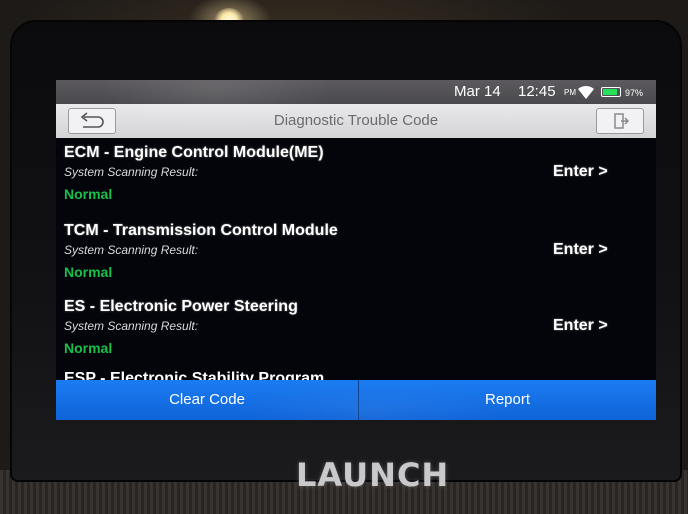  I want to click on status-bar: Mar 14 12:45 PM 97%, so click(356, 92).